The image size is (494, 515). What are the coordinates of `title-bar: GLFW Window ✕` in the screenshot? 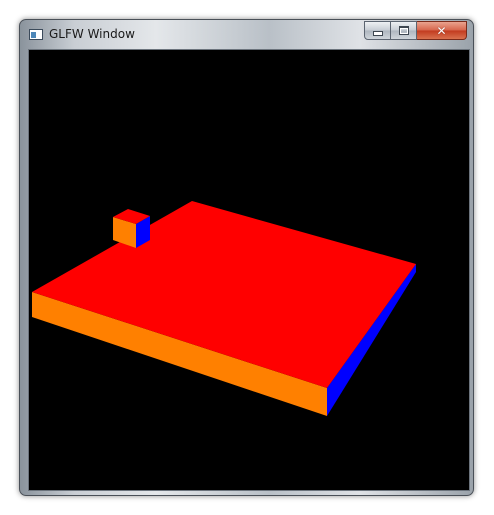 It's located at (246, 34).